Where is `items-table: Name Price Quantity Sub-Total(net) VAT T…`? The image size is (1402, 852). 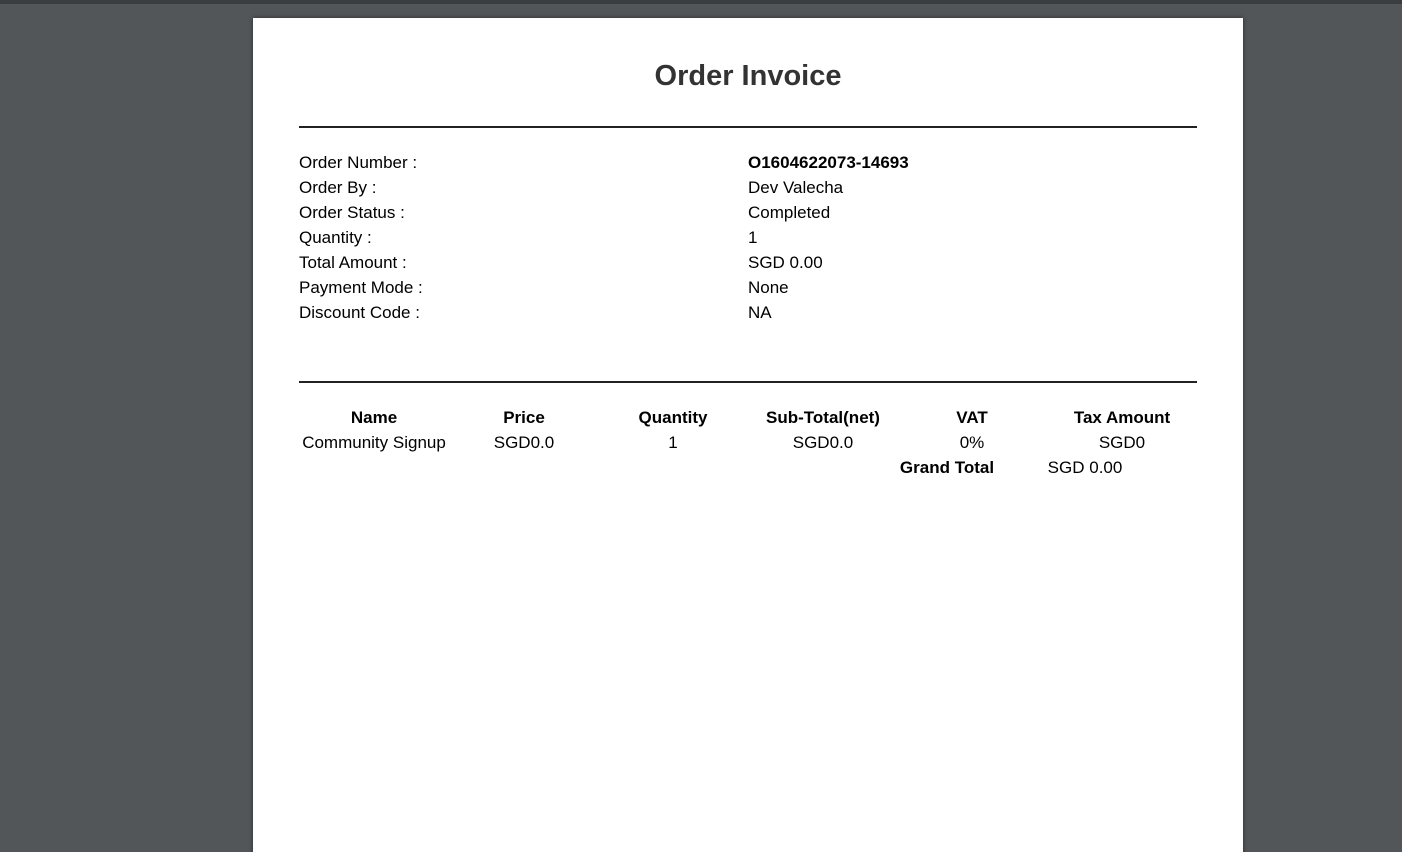
items-table: Name Price Quantity Sub-Total(net) VAT T… is located at coordinates (748, 442).